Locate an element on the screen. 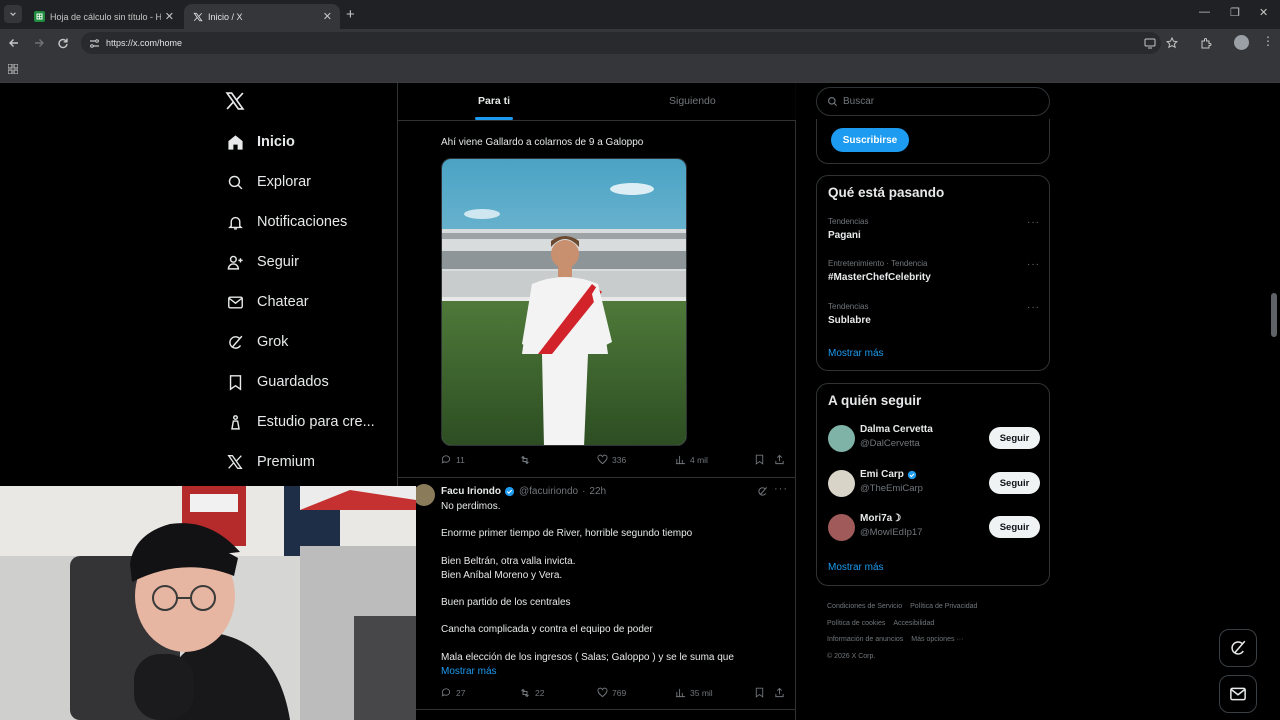 The width and height of the screenshot is (1280, 720). tweet-actions: 27 22 769 35 mil is located at coordinates (613, 695).